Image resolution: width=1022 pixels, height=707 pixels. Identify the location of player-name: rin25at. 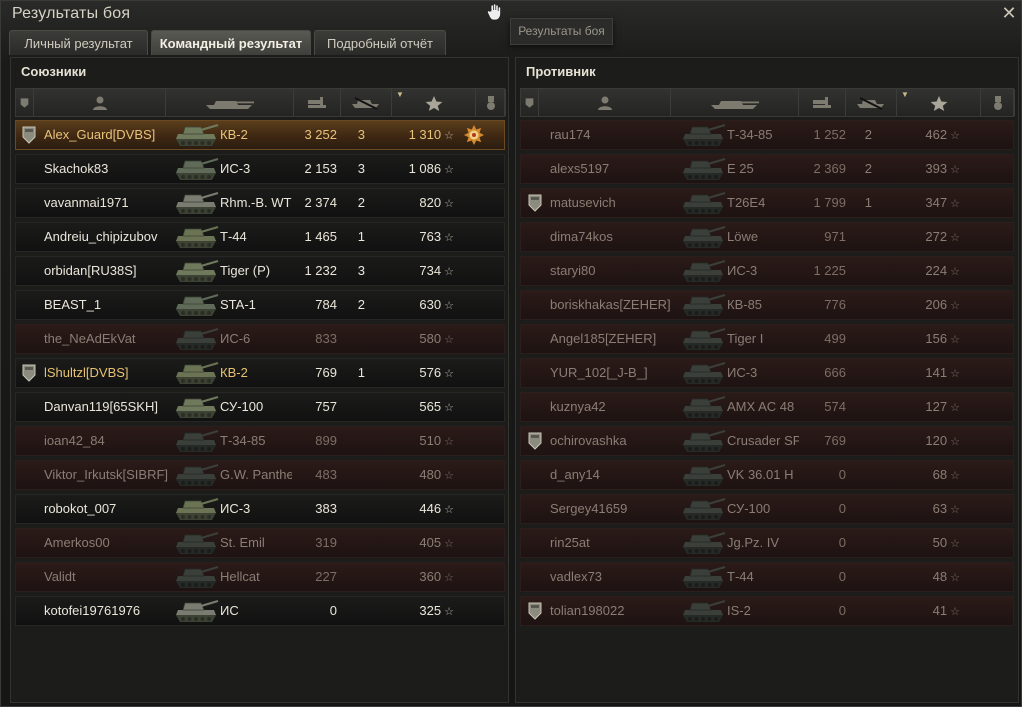
(570, 542).